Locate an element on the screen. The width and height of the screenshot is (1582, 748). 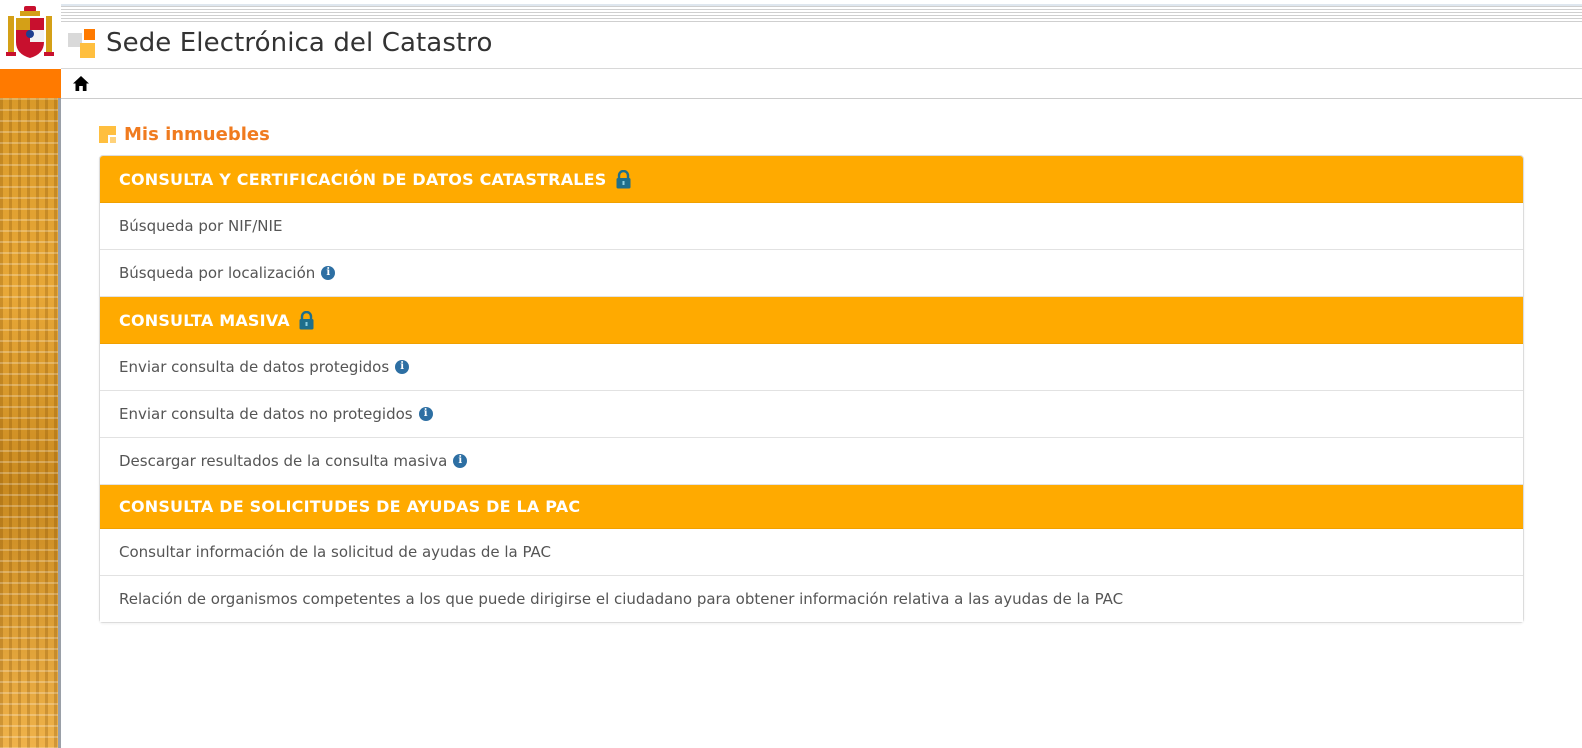
orange-accent-tab is located at coordinates (30, 83).